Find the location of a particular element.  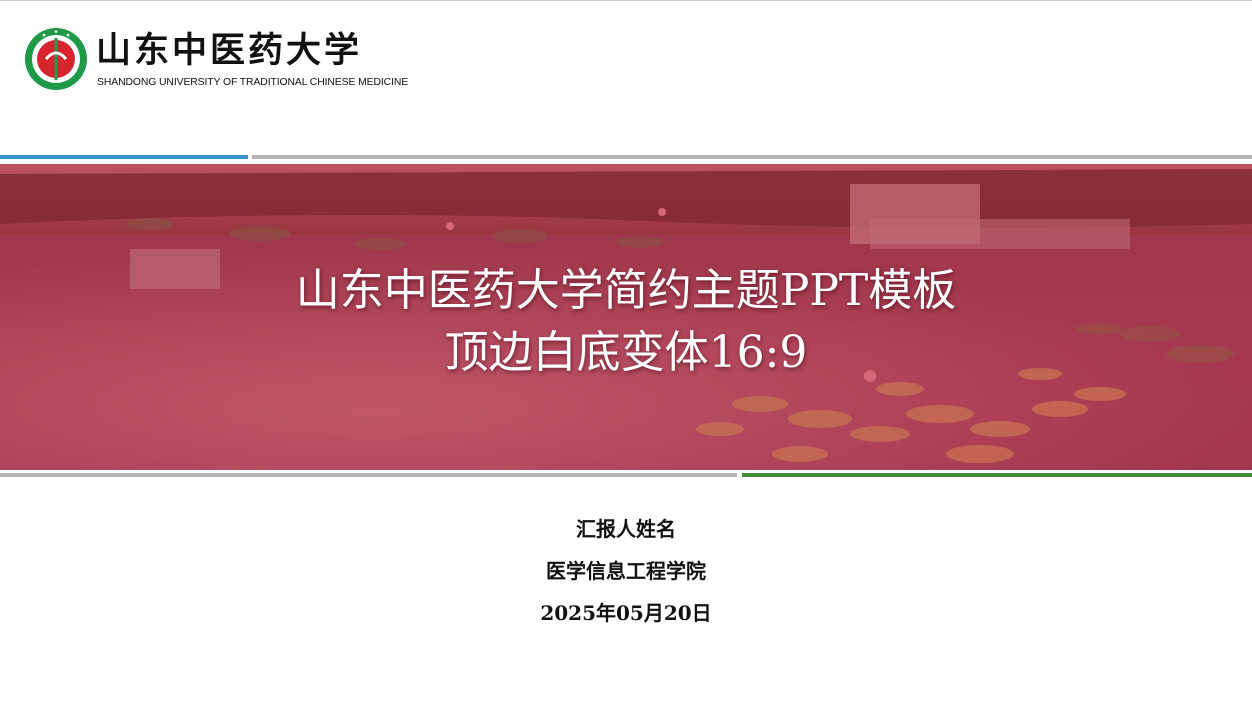

presentation-date: 2025年05月20日 is located at coordinates (626, 613).